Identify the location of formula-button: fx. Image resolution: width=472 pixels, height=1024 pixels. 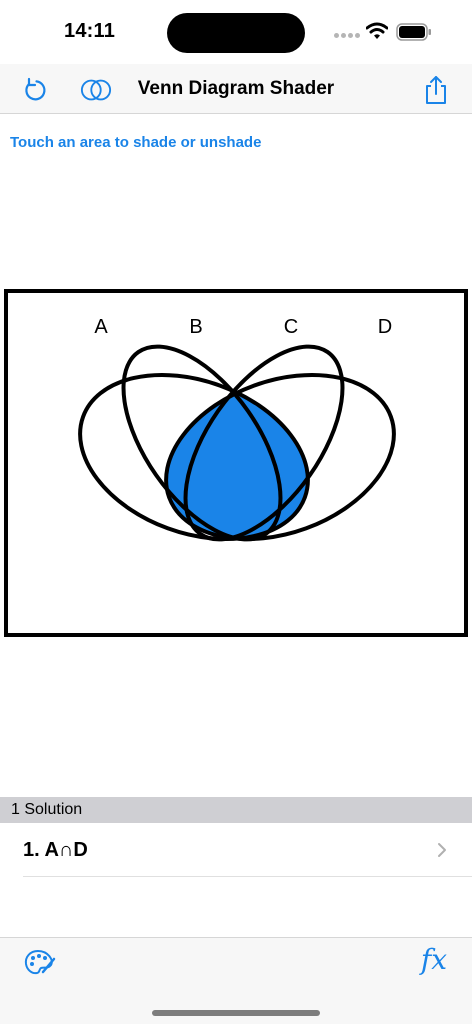
(434, 960).